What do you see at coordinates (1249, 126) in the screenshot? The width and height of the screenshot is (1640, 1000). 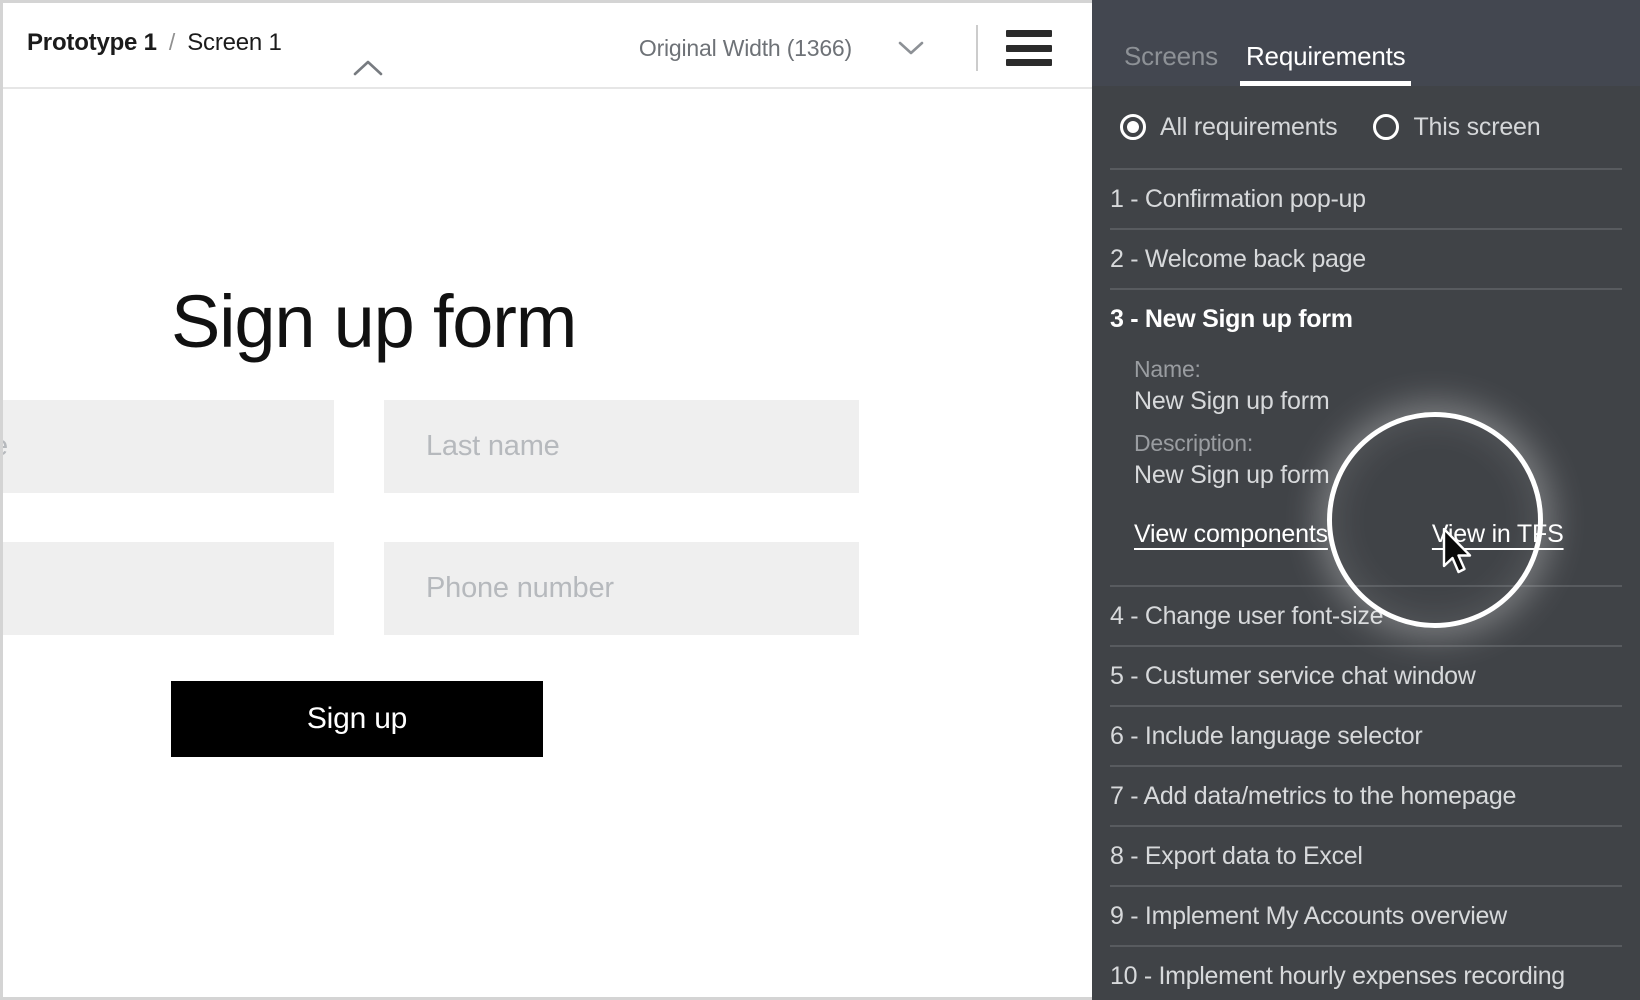 I see `radio-all-requirements-label: All requirements` at bounding box center [1249, 126].